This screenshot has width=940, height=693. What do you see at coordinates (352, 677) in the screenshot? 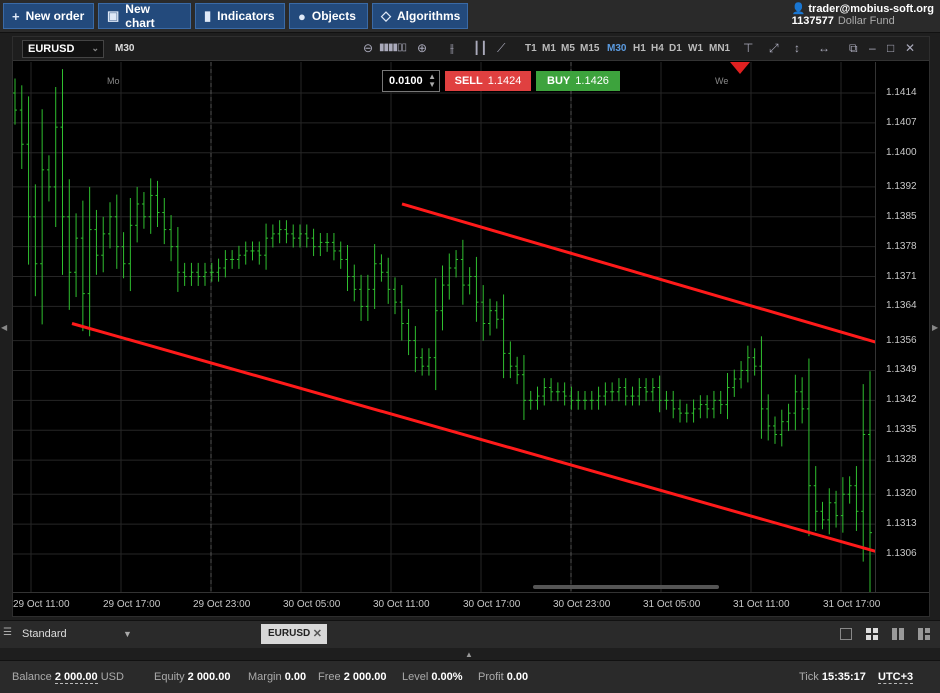
I see `free-margin: Free 2 000.00` at bounding box center [352, 677].